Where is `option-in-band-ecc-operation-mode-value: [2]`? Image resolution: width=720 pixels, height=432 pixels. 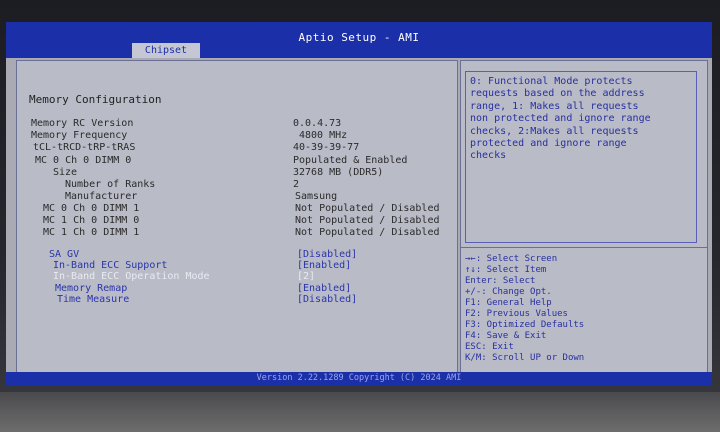
option-in-band-ecc-operation-mode-value: [2] is located at coordinates (306, 276).